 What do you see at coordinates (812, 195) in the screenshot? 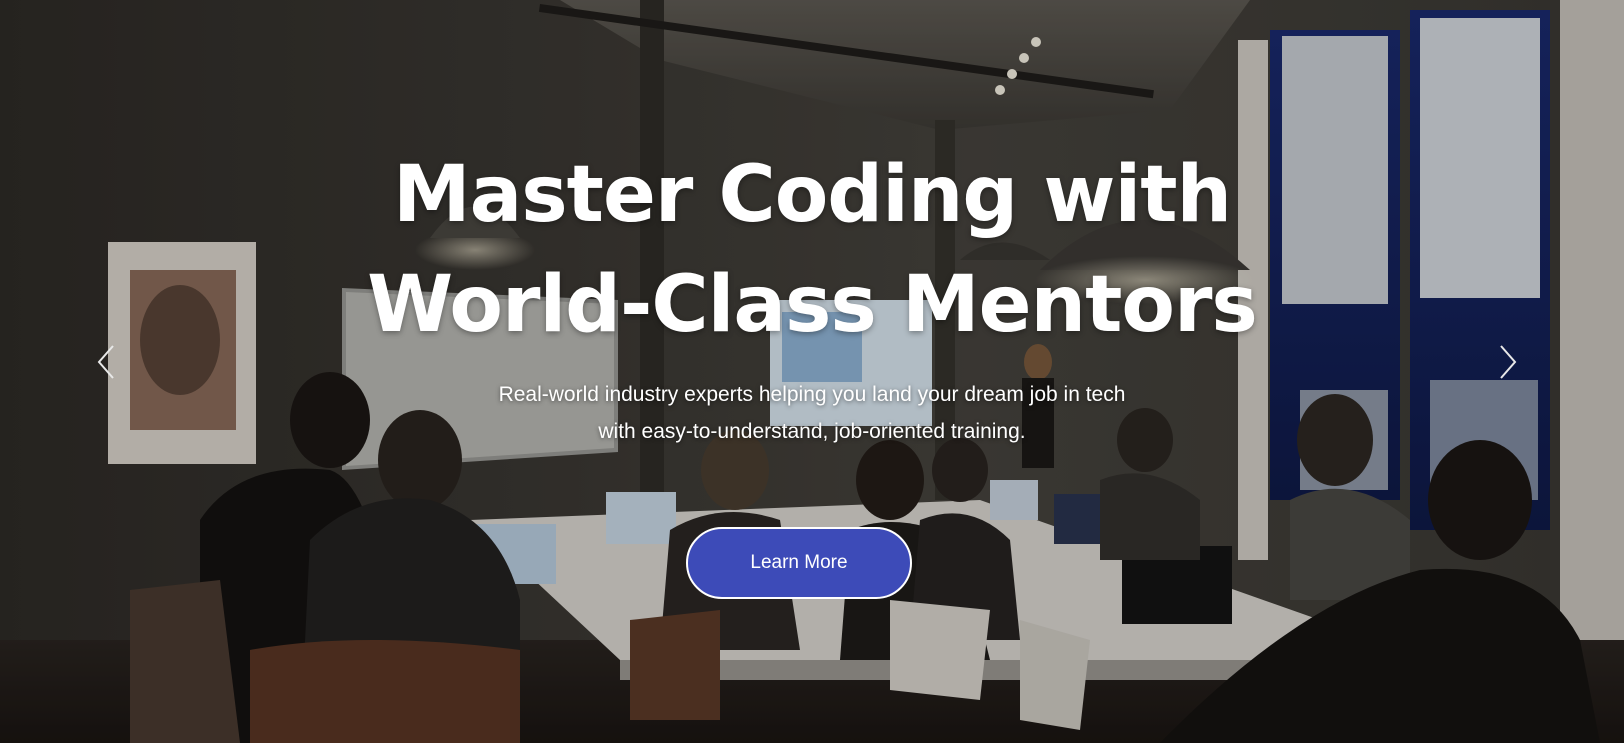
I see `hero-headline-line-1: Master Coding with` at bounding box center [812, 195].